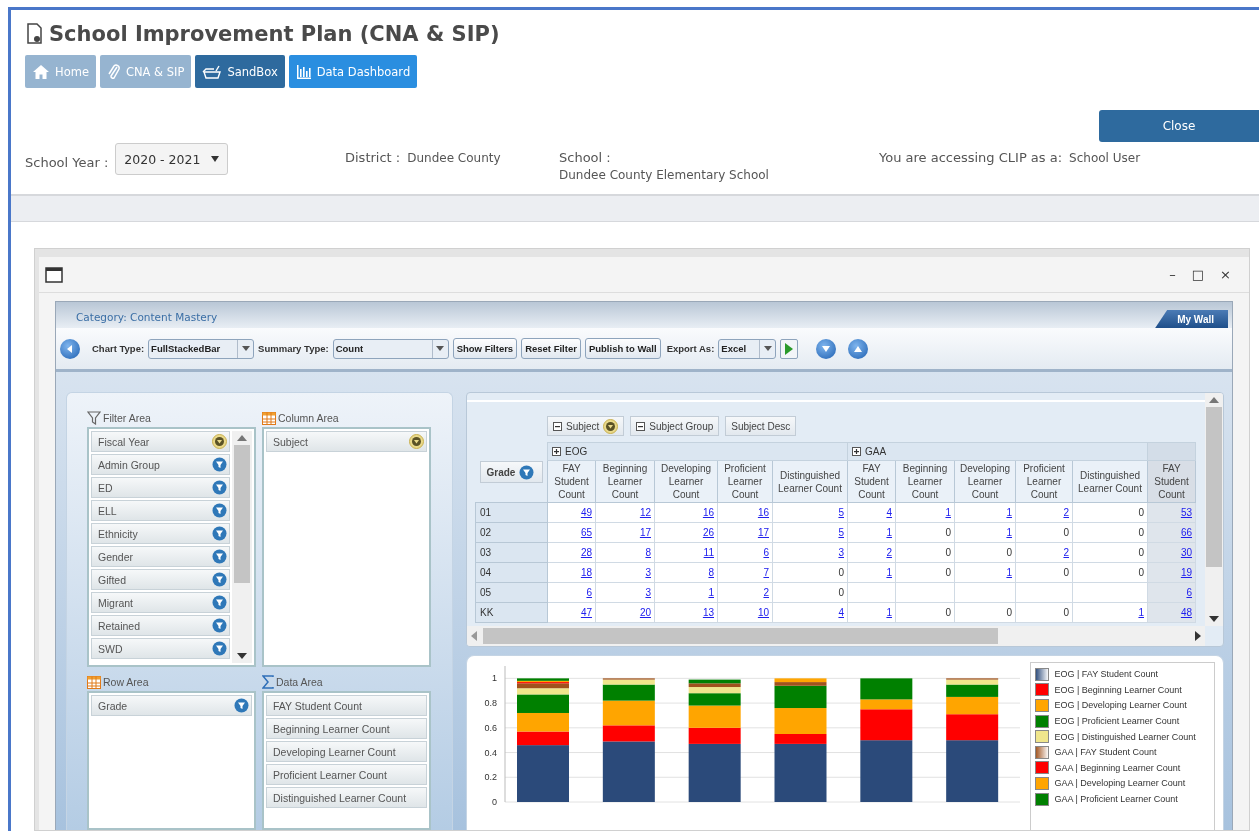 This screenshot has width=1259, height=831. What do you see at coordinates (346, 728) in the screenshot?
I see `field-chip: Beginning Learner Count` at bounding box center [346, 728].